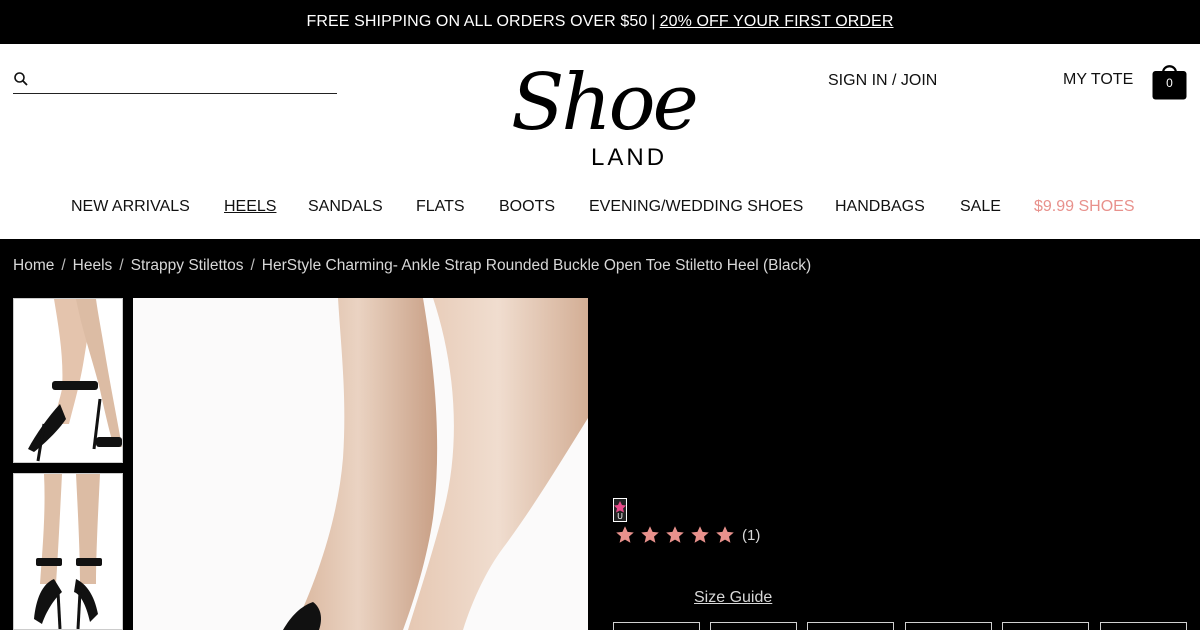  Describe the element at coordinates (477, 21) in the screenshot. I see `promo-text: FREE SHIPPING ON ALL ORDERS OVER $50` at that location.